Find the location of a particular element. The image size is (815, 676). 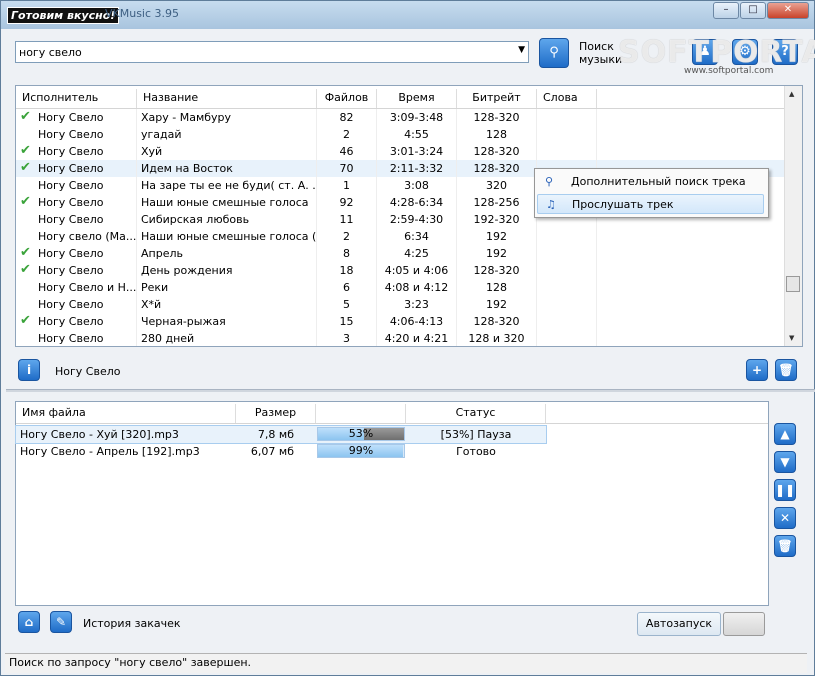

table-row: ✔ Ногу Свело Хуй 46 3:01-3:24 128-320 is located at coordinates (401, 151).